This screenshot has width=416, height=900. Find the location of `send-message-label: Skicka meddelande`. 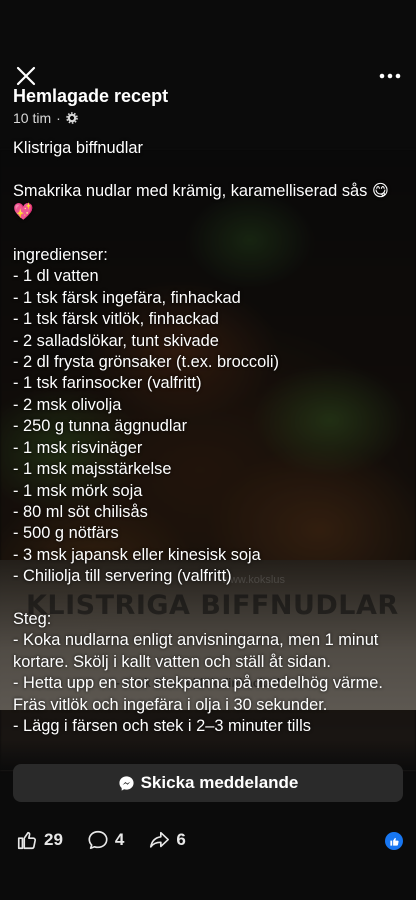

send-message-label: Skicka meddelande is located at coordinates (219, 782).